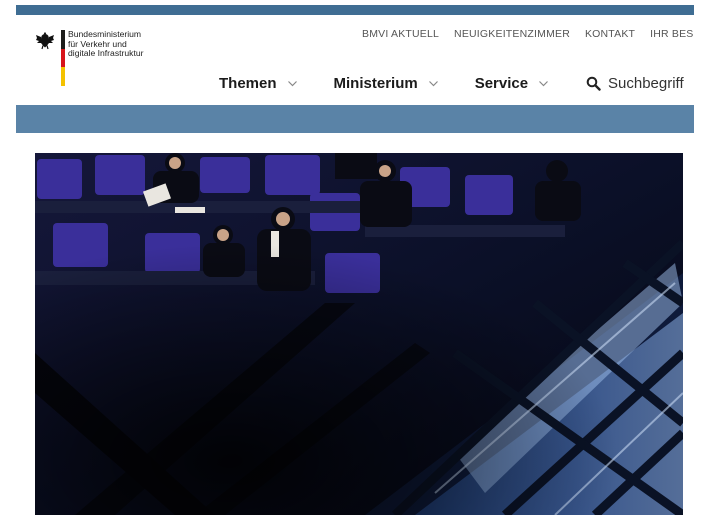  I want to click on search-box, so click(644, 83).